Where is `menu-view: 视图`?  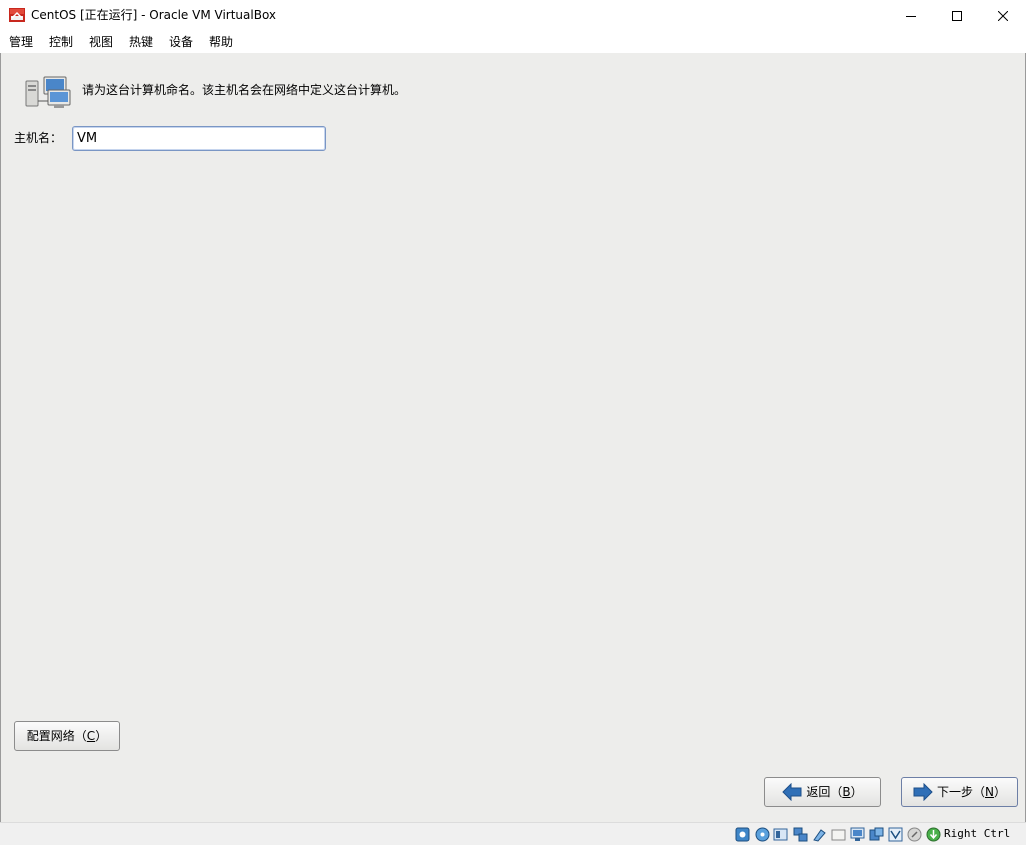
menu-view: 视图 is located at coordinates (101, 42).